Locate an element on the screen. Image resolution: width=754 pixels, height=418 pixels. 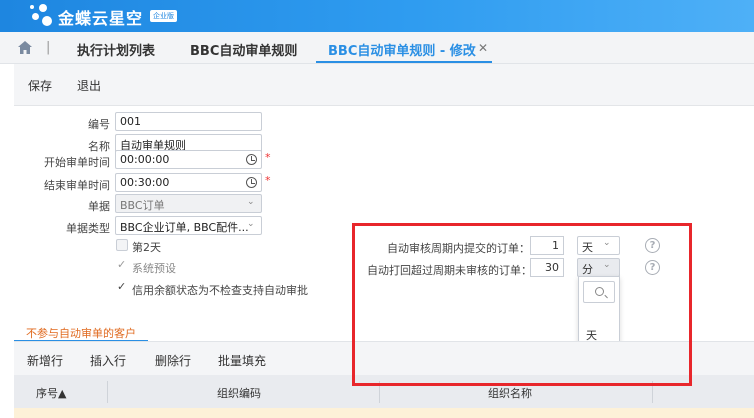
end-time-label: 结束审单时间 is located at coordinates (77, 185).